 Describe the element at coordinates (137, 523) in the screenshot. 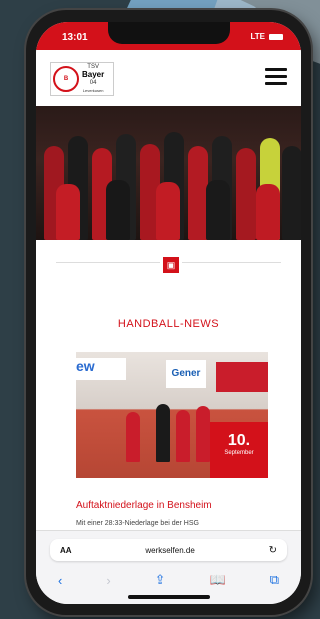

I see `news-teaser: Mit einer 28:33-Niederlage bei der HSG` at that location.